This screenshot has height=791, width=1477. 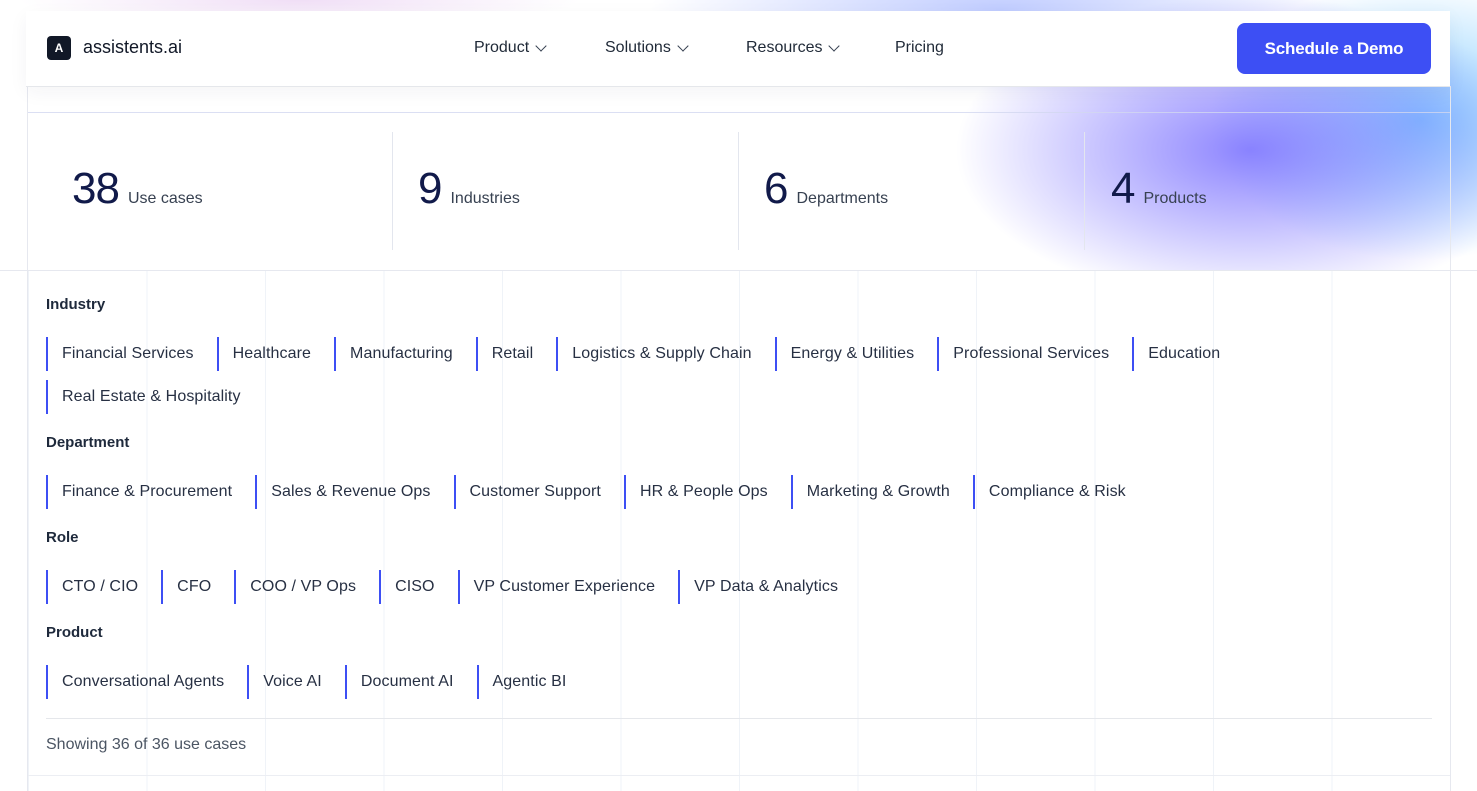 What do you see at coordinates (146, 744) in the screenshot?
I see `results-count: Showing 36 of 36 use cases` at bounding box center [146, 744].